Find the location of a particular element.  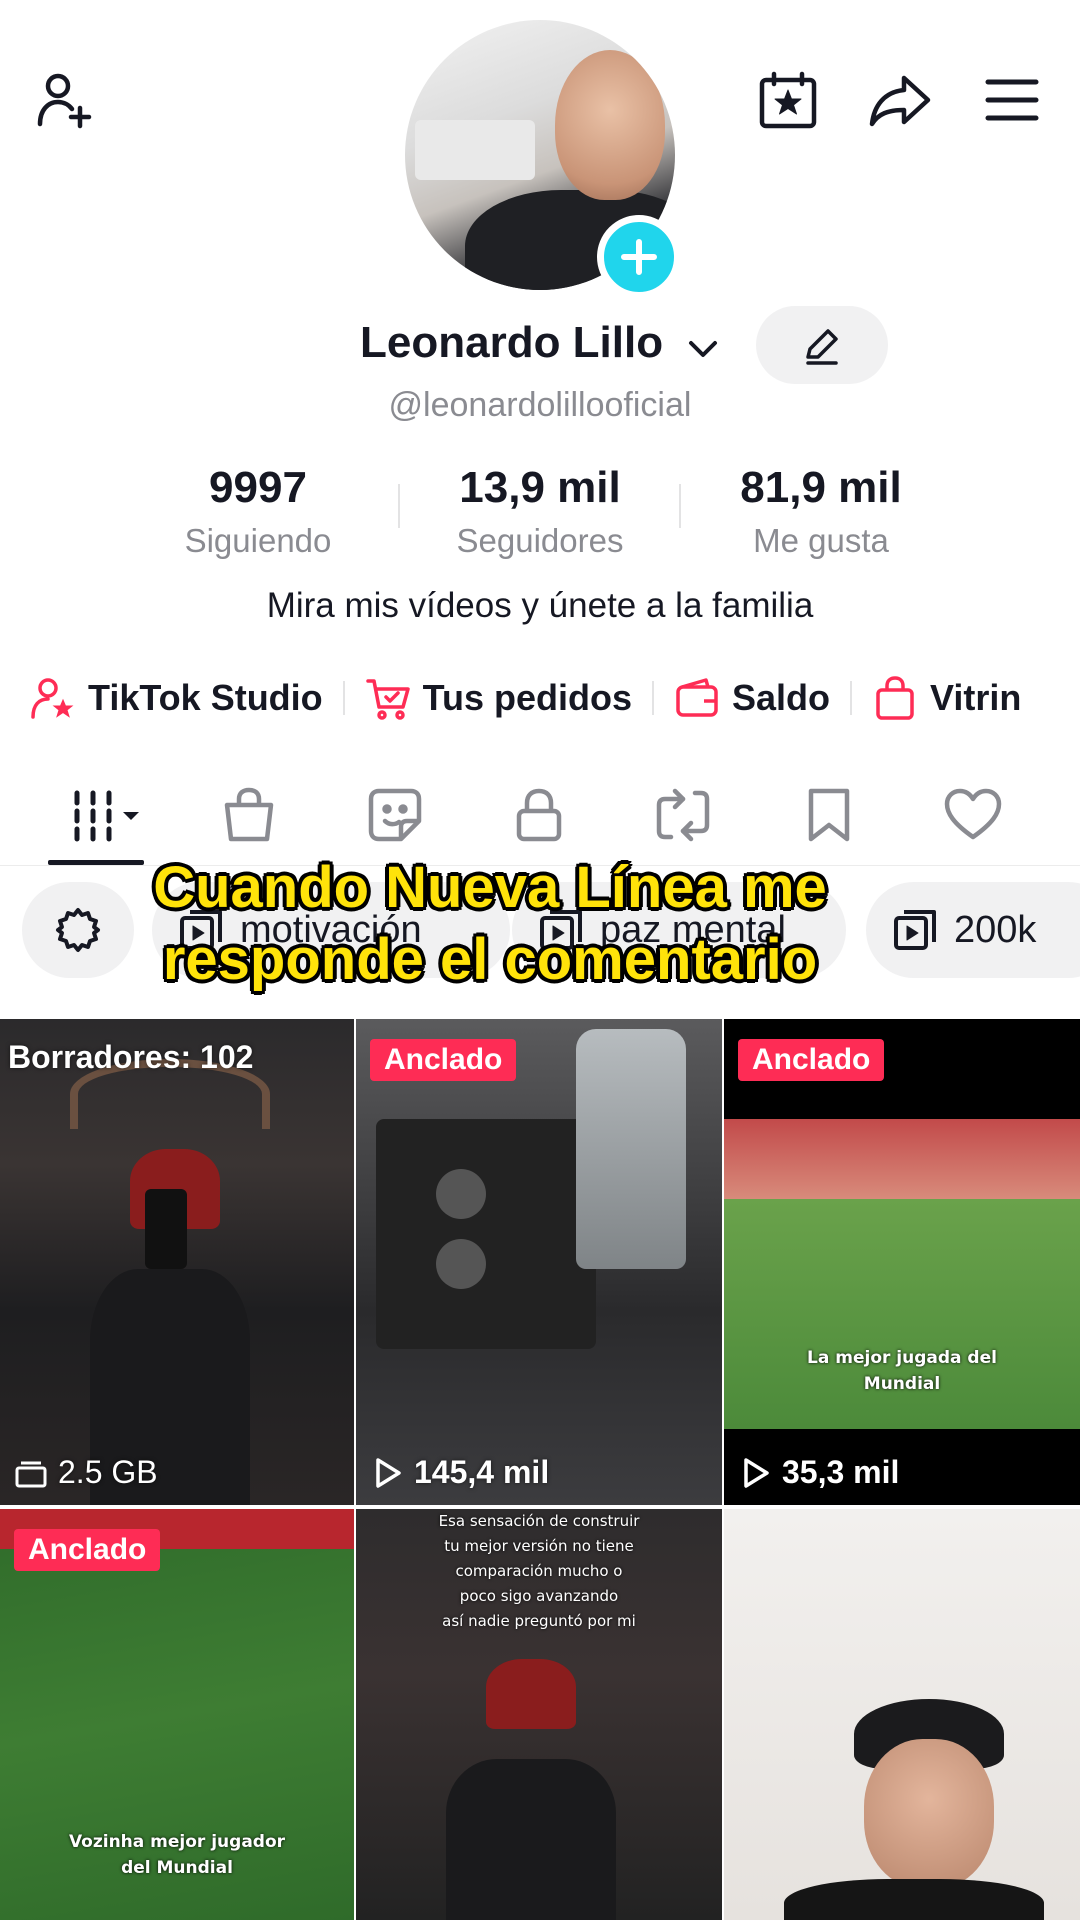

tab-private is located at coordinates (539, 815).